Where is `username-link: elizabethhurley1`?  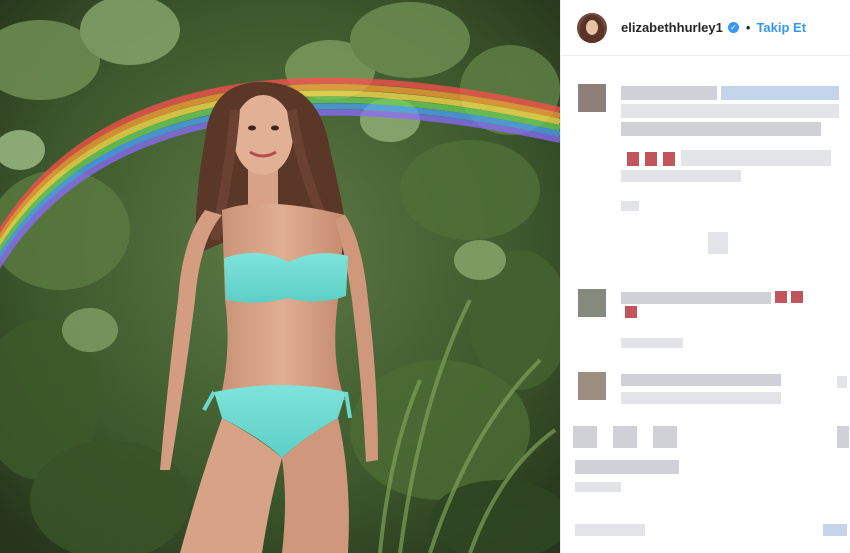
username-link: elizabethhurley1 is located at coordinates (672, 27).